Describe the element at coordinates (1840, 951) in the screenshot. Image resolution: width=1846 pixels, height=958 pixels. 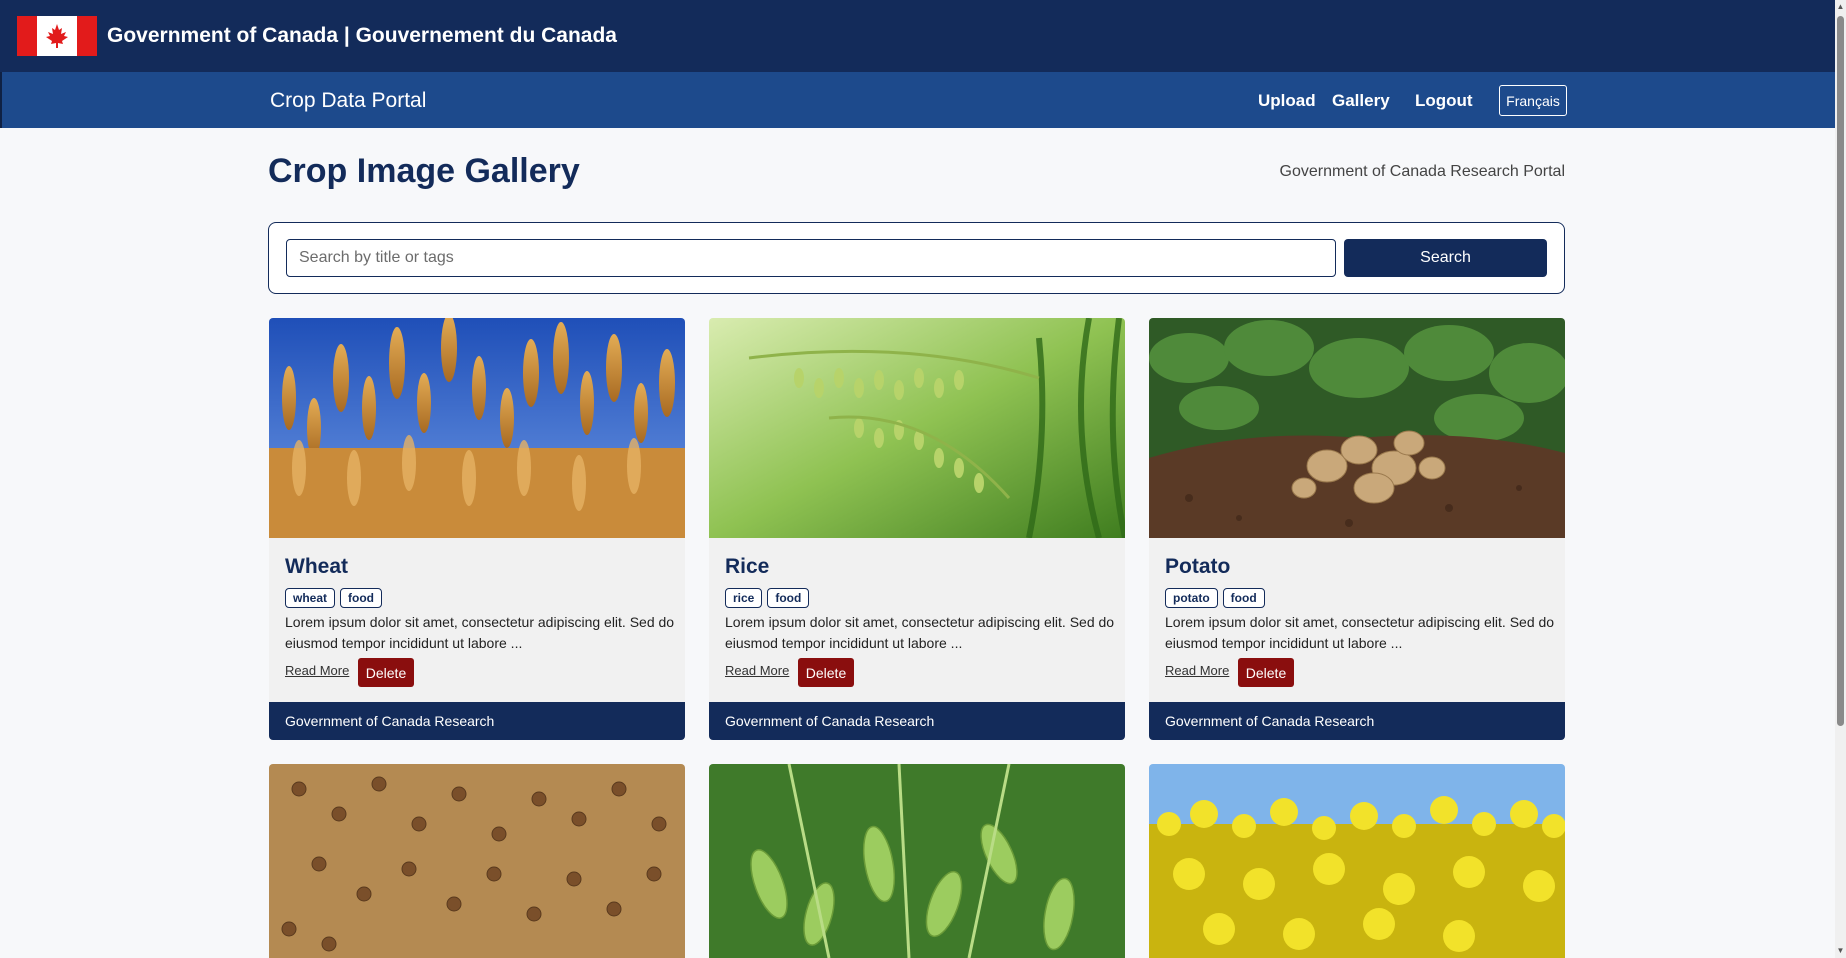
I see `scroll-down-arrow-icon: ▼` at that location.